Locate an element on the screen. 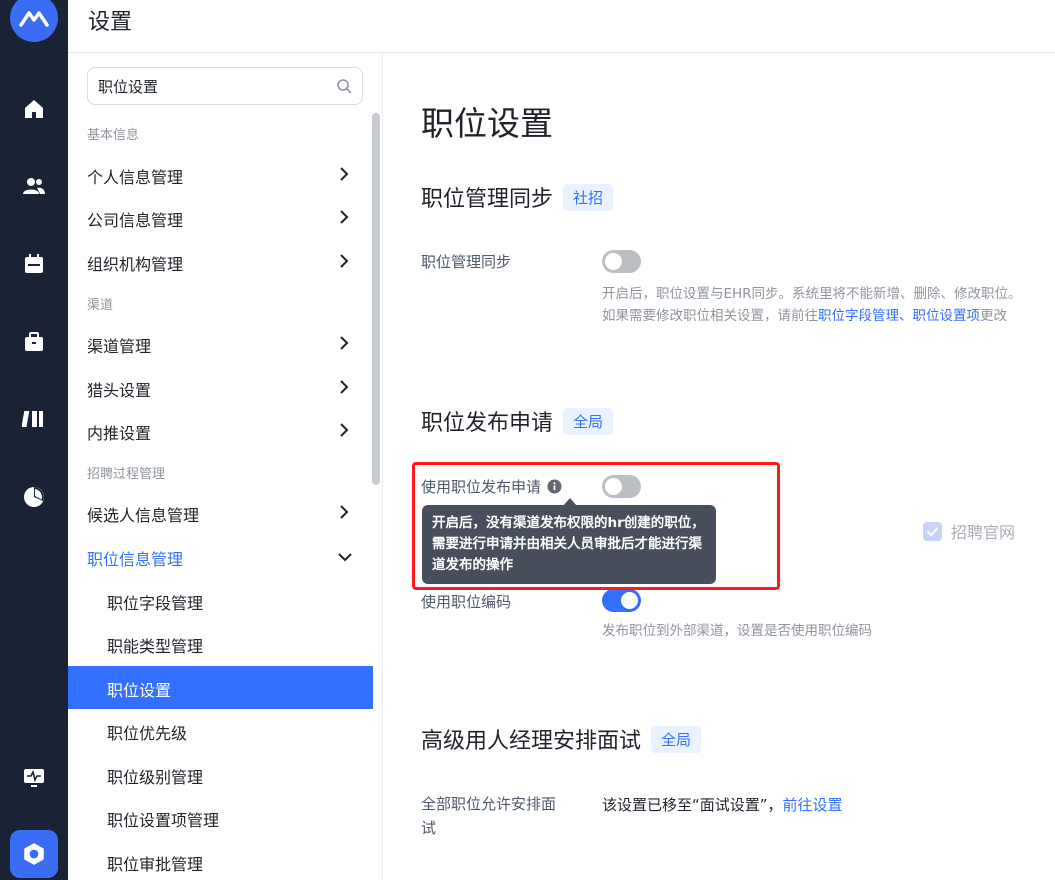 This screenshot has width=1055, height=880. nav-item-label: 候选人信息管理 is located at coordinates (143, 515).